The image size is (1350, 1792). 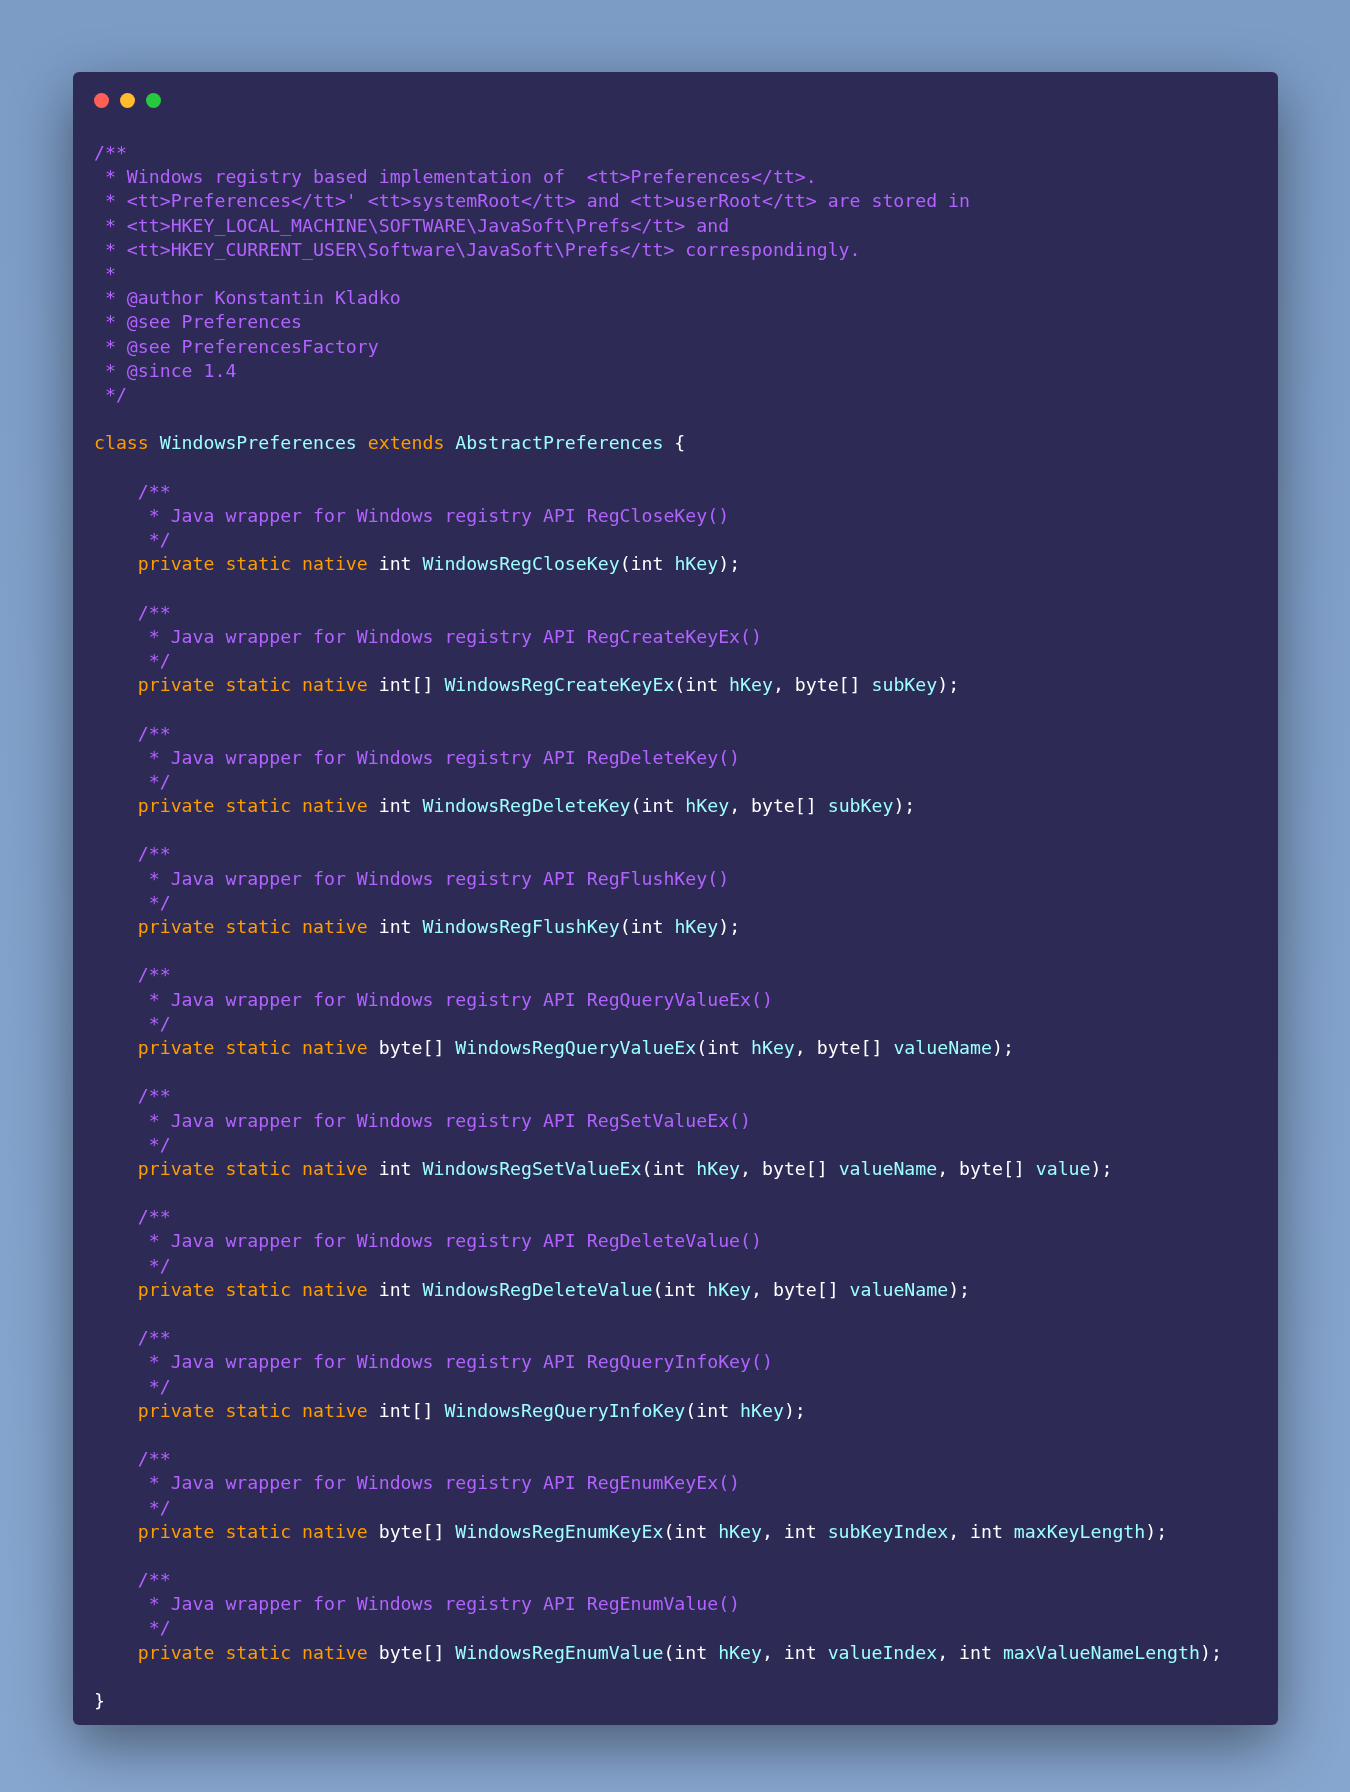 I want to click on code-line: private static native int WindowsRegCloseKey(int hKey);, so click(x=438, y=564).